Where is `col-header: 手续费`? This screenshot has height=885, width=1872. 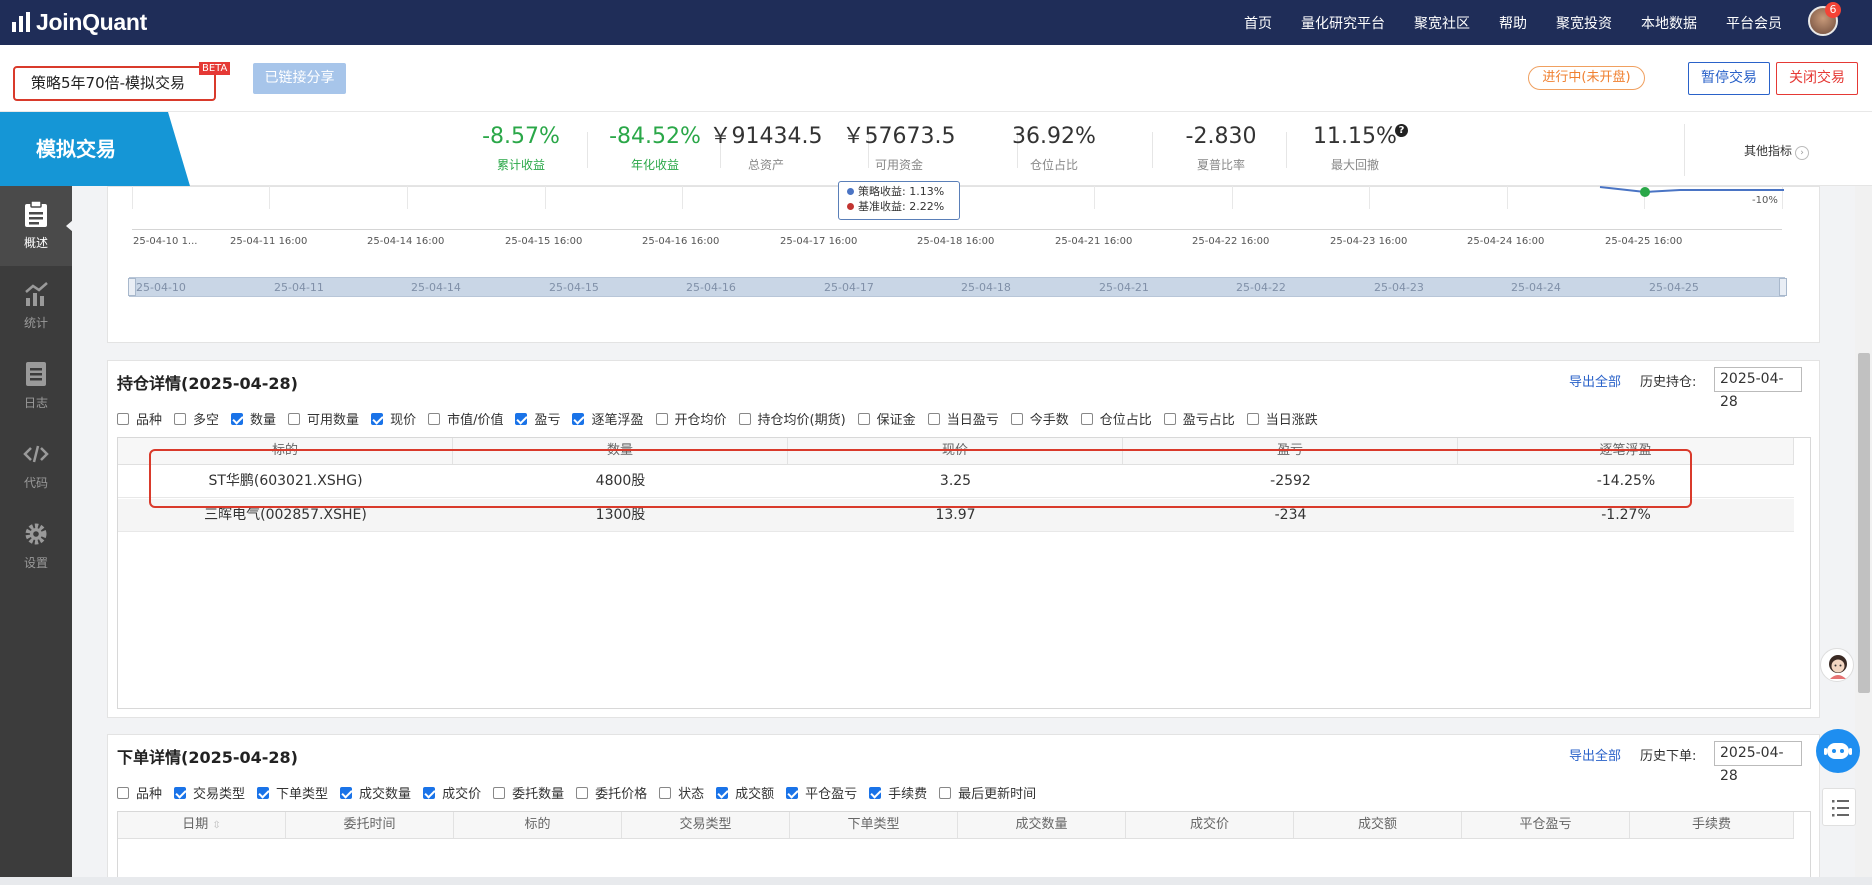
col-header: 手续费 is located at coordinates (1712, 825).